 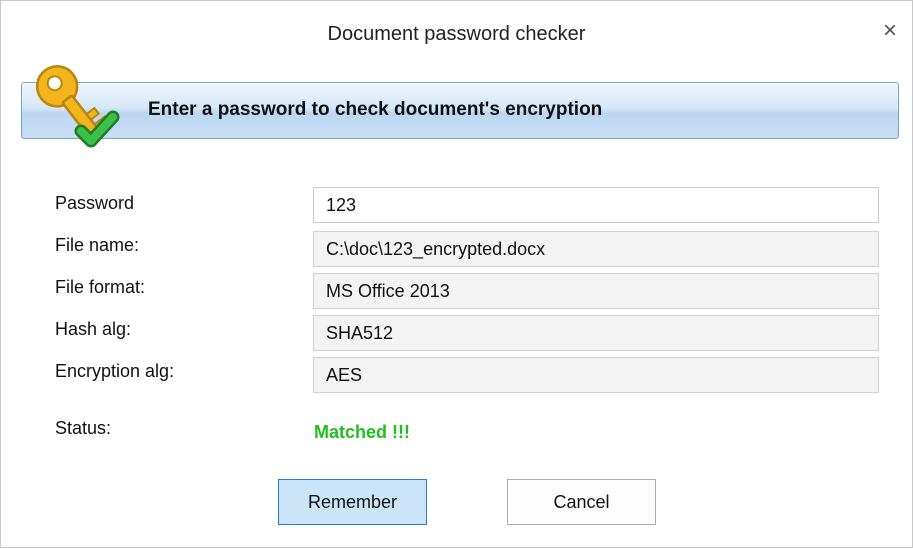 I want to click on file-format-field: MS Office 2013, so click(x=596, y=291).